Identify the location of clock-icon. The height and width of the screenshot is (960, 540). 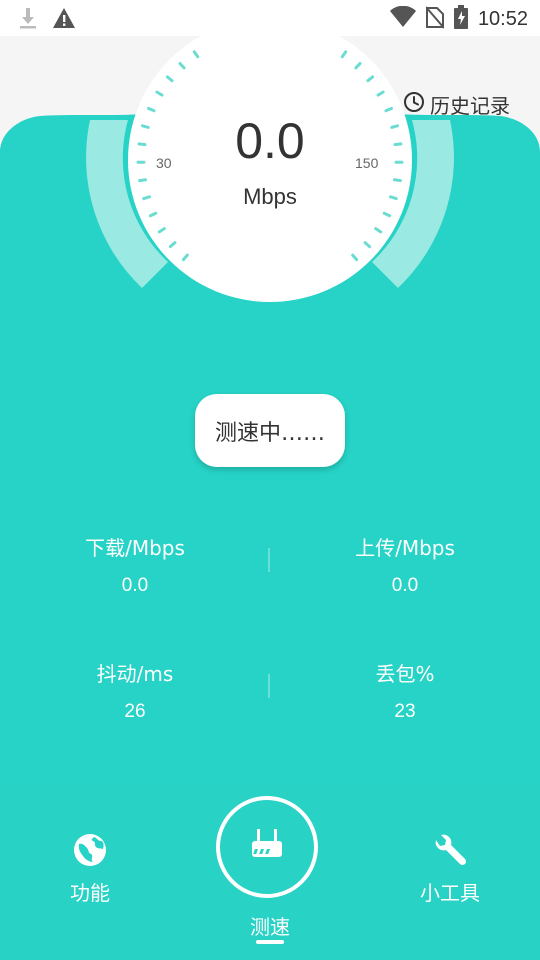
(414, 104).